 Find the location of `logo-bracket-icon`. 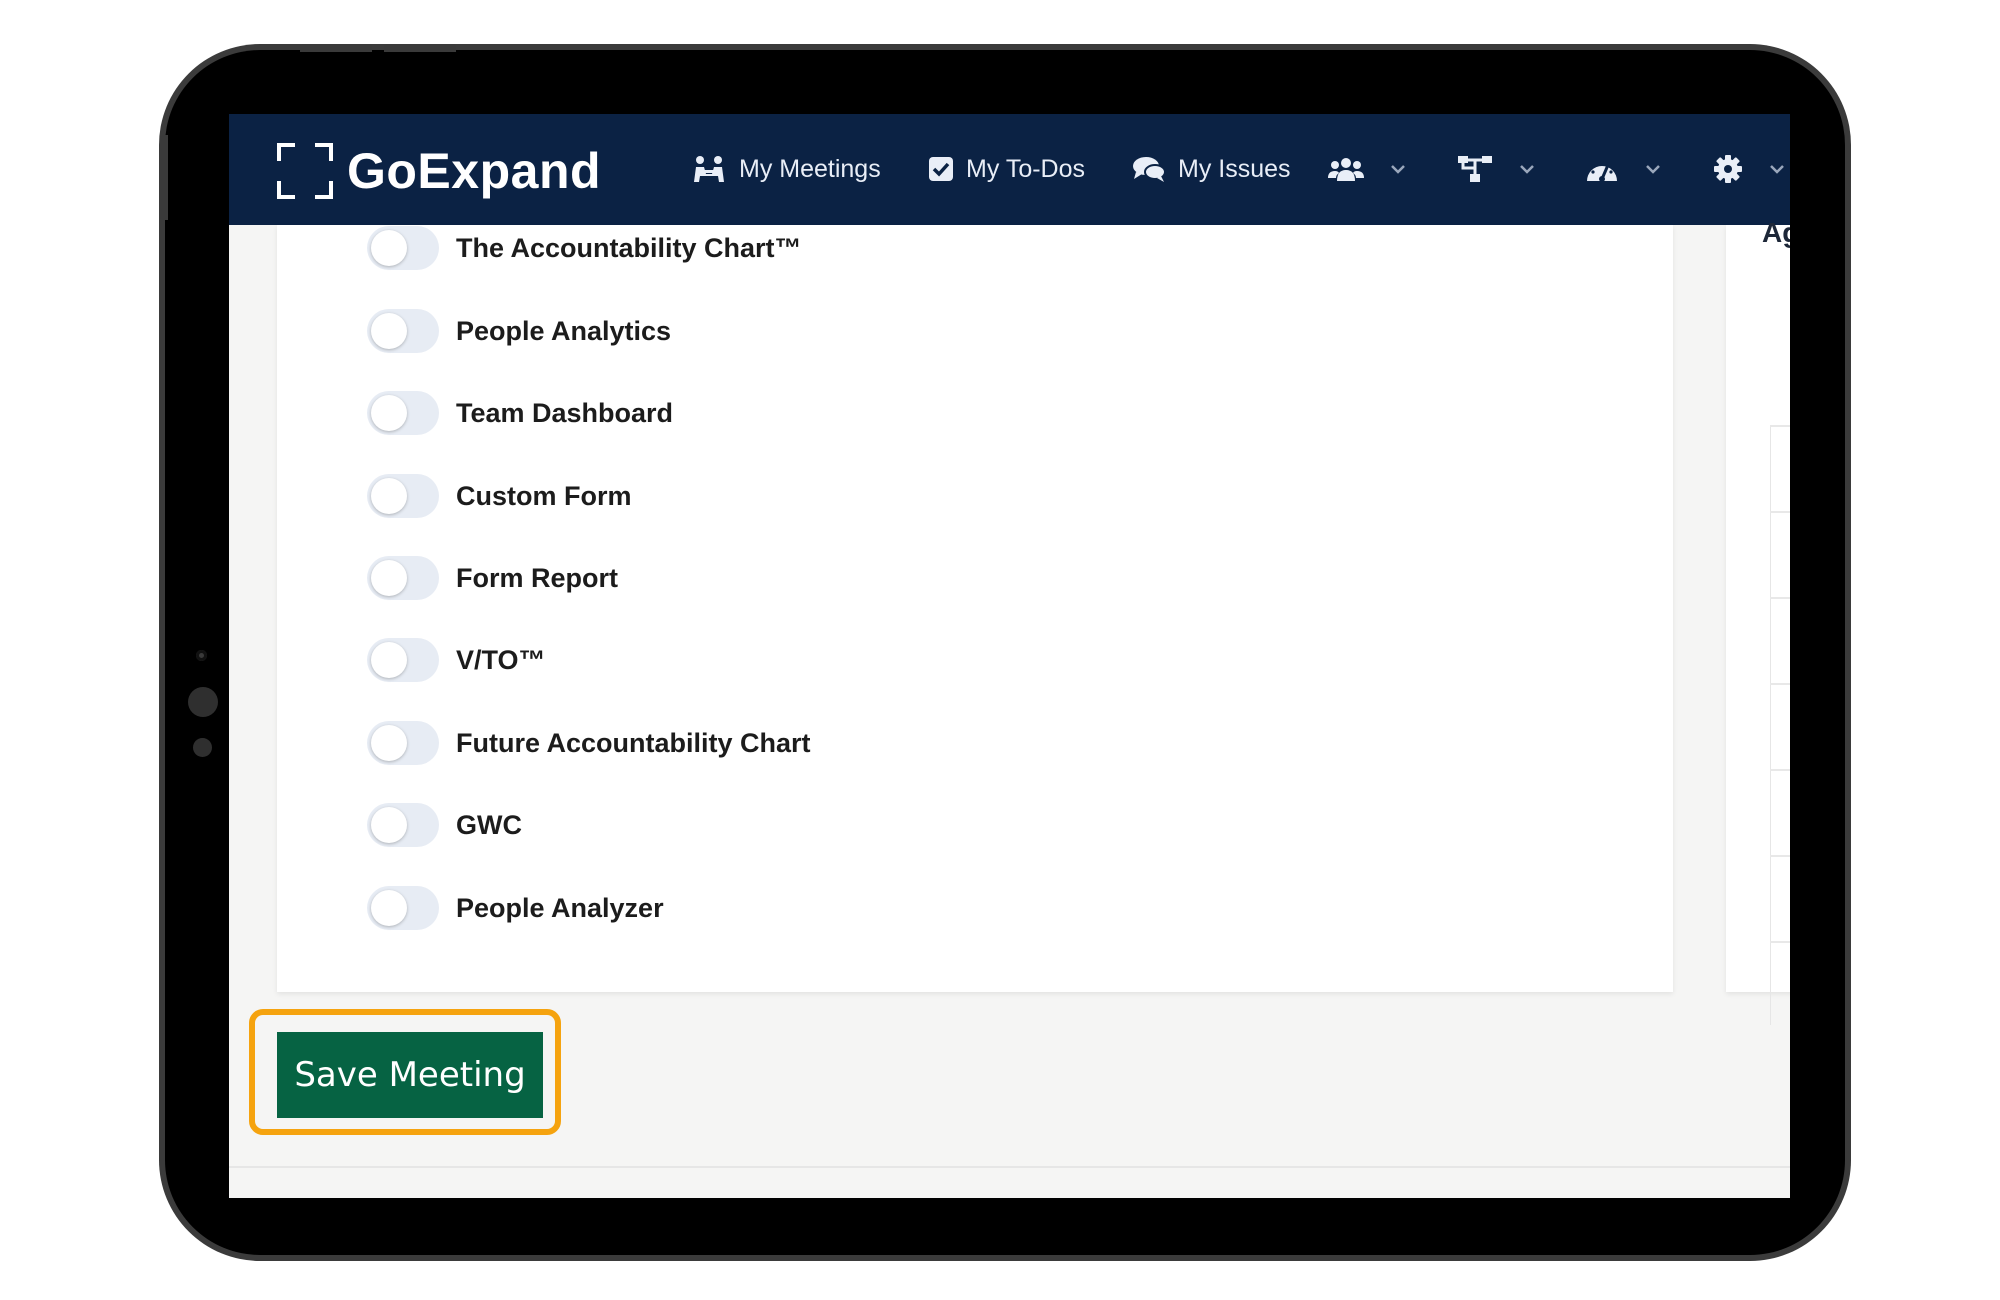

logo-bracket-icon is located at coordinates (305, 171).